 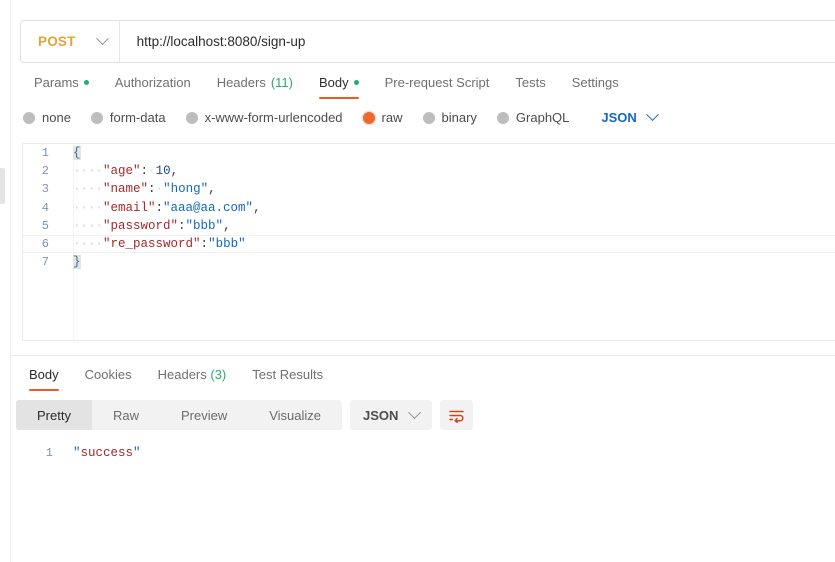 I want to click on response-format-selector: JSON, so click(x=391, y=415).